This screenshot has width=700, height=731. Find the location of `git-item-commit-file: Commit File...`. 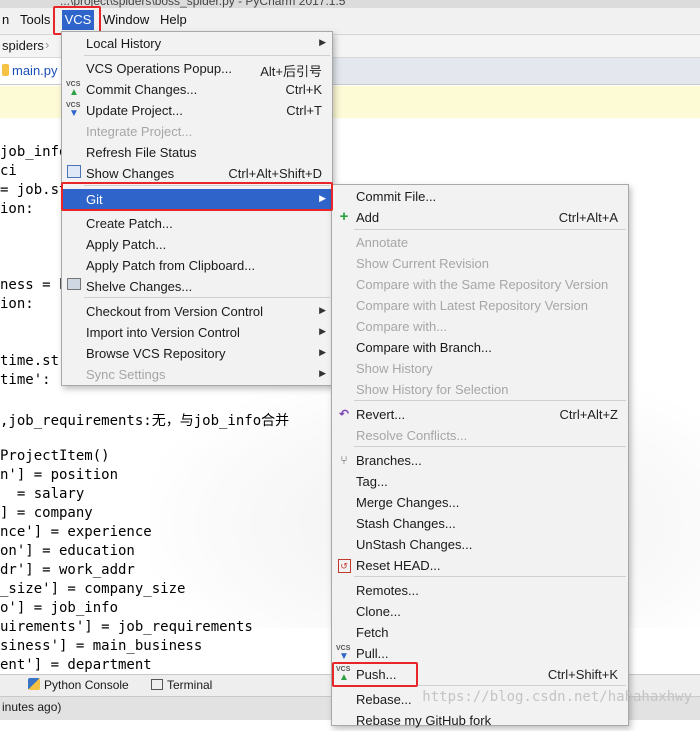

git-item-commit-file: Commit File... is located at coordinates (480, 196).